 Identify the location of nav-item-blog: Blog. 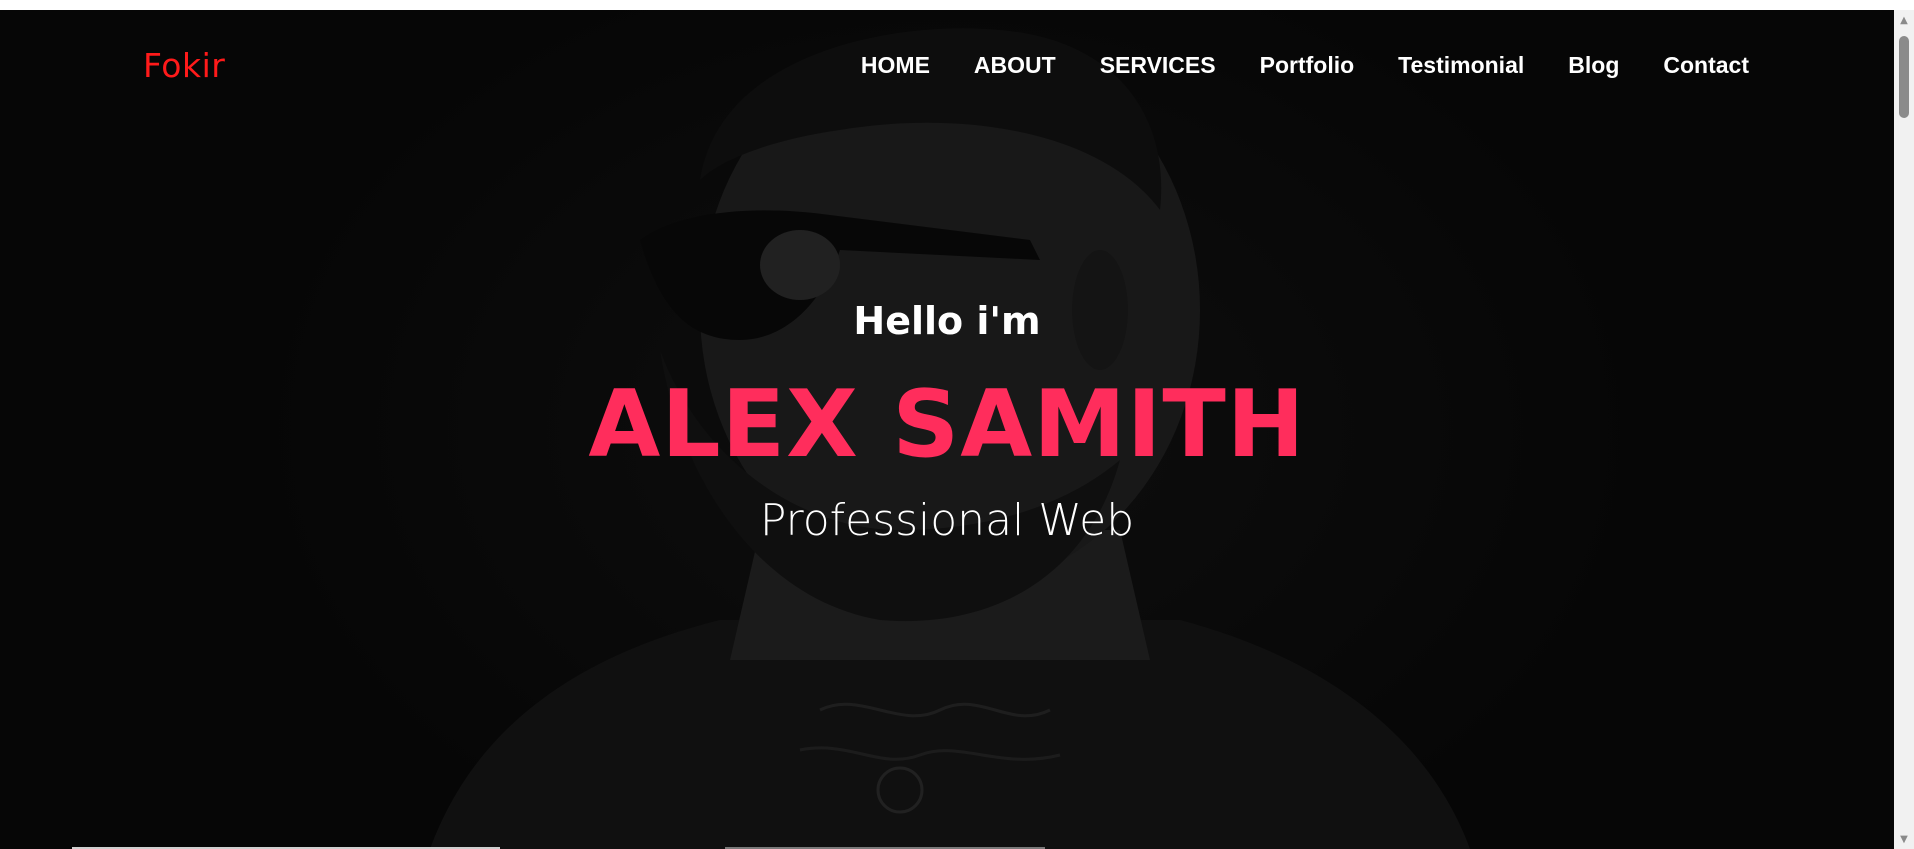
(1593, 65).